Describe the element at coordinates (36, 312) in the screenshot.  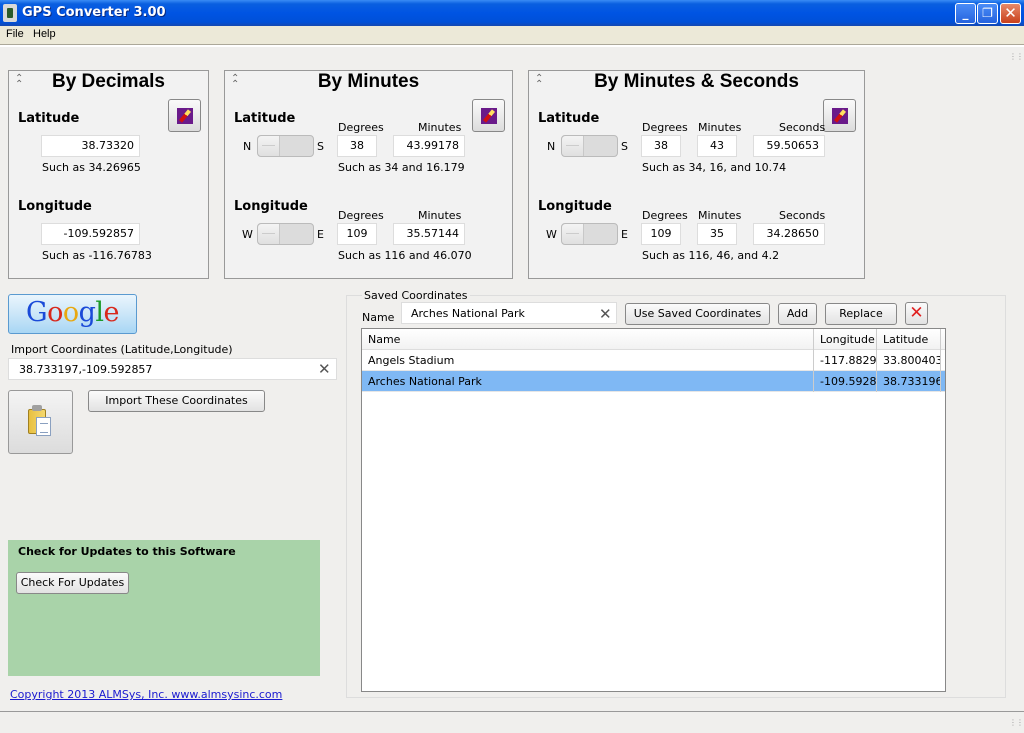
I see `google-logo-letter: G` at that location.